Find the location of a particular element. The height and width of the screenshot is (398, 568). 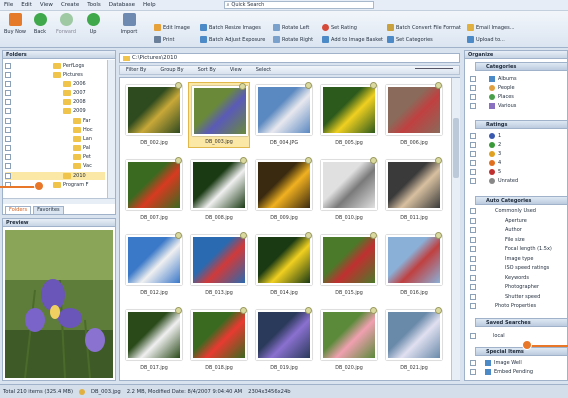

set-rating-button: Set Rating is located at coordinates (339, 27).